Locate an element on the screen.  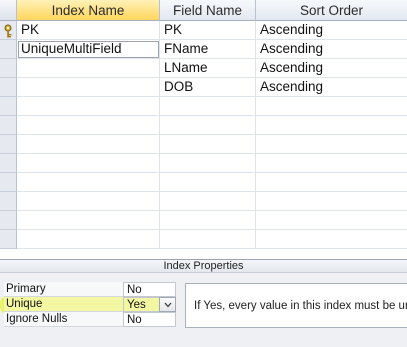
table-cell-index-name: PK is located at coordinates (88, 30).